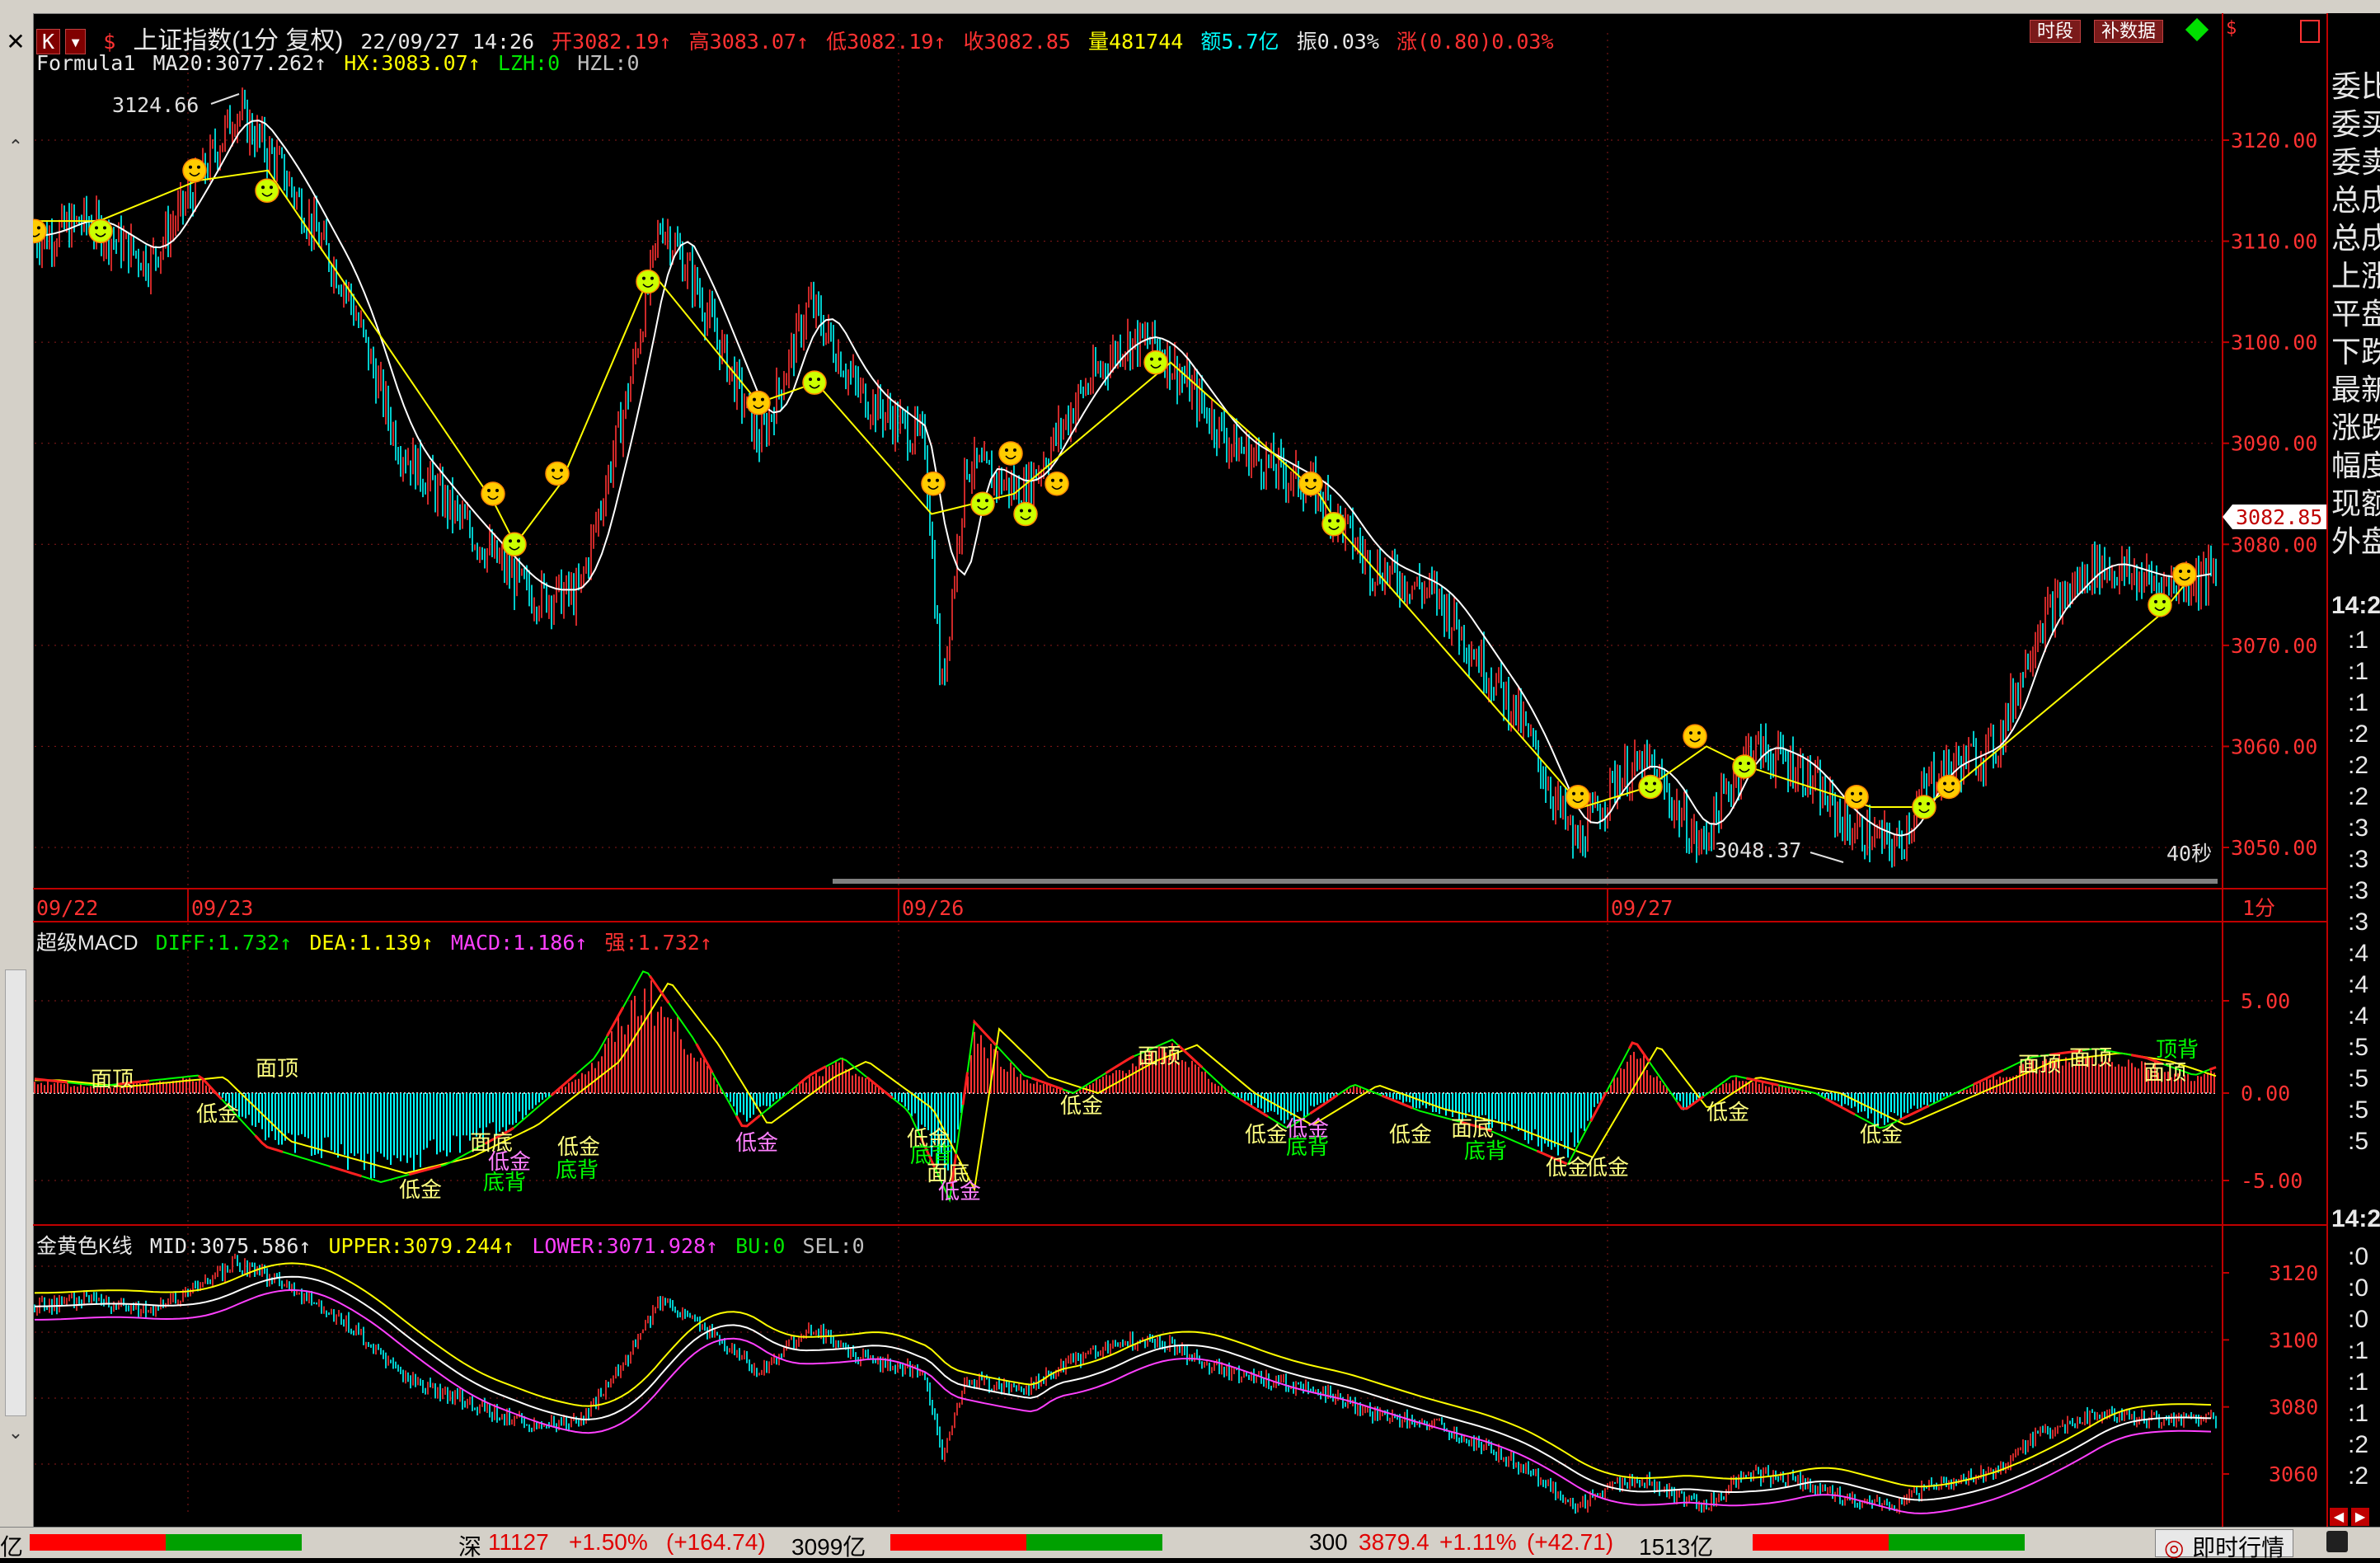 The height and width of the screenshot is (1563, 2380). Describe the element at coordinates (2358, 1256) in the screenshot. I see `tick-time: :0` at that location.